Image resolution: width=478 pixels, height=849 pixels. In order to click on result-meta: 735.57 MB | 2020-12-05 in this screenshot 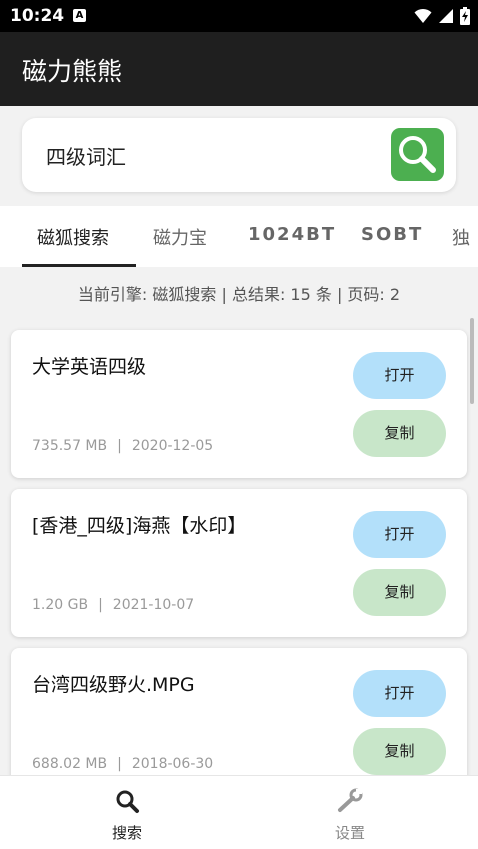, I will do `click(122, 446)`.